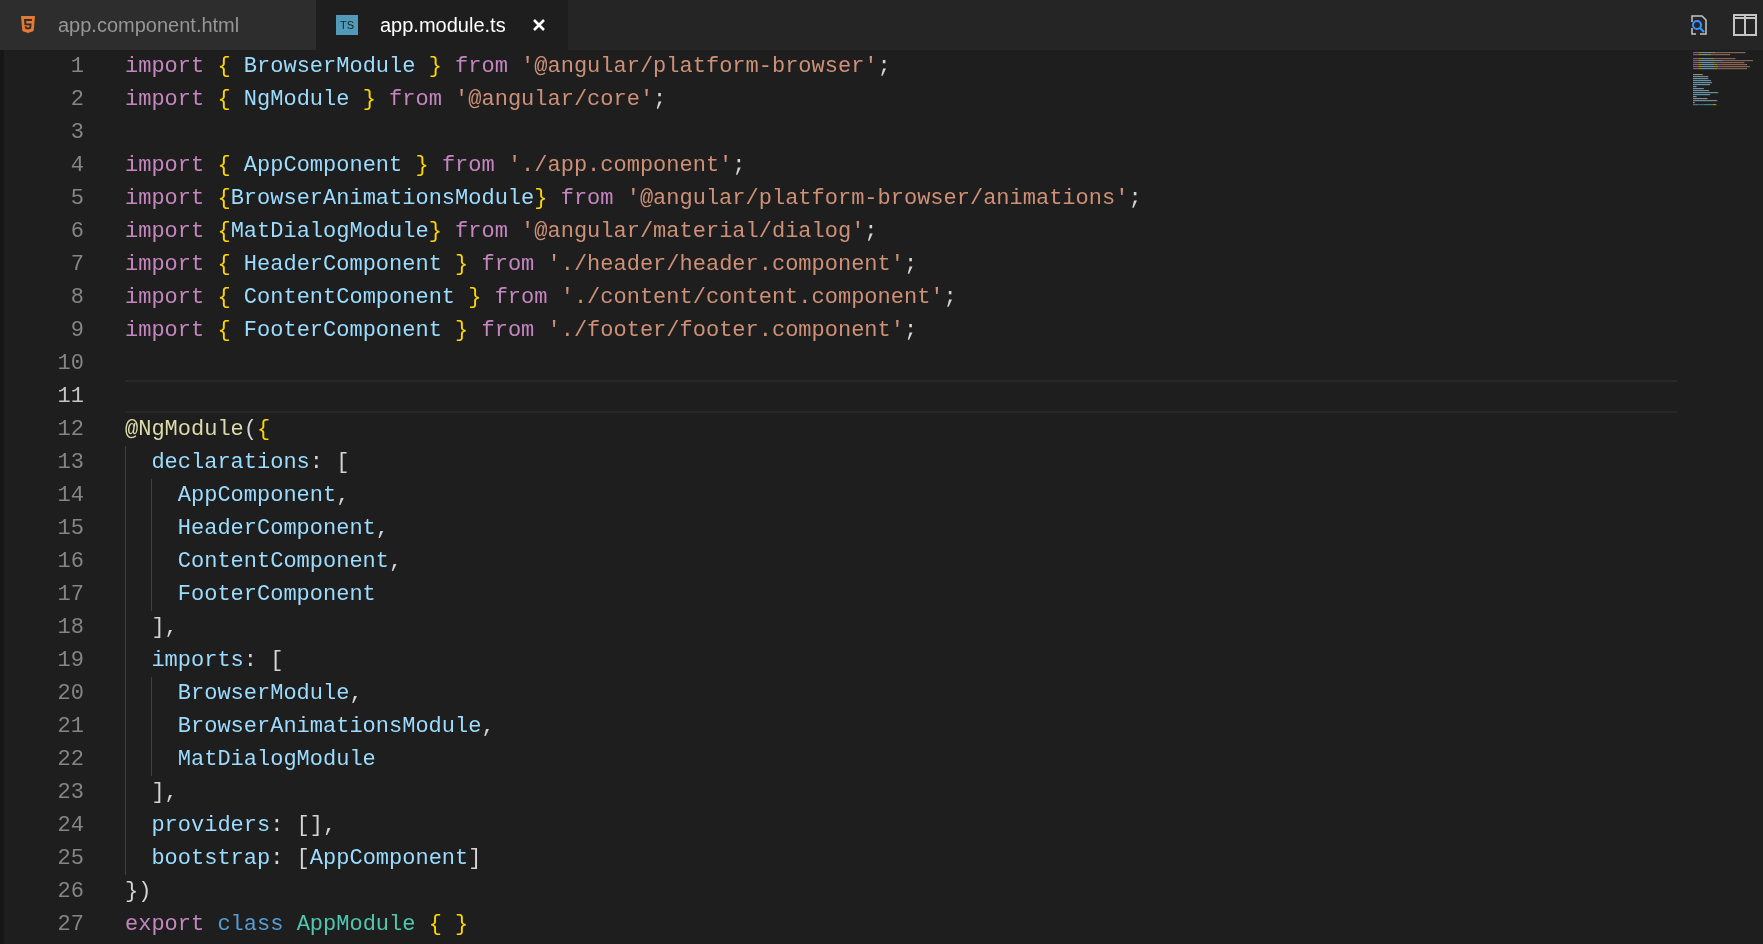  I want to click on line-number: 25, so click(70, 858).